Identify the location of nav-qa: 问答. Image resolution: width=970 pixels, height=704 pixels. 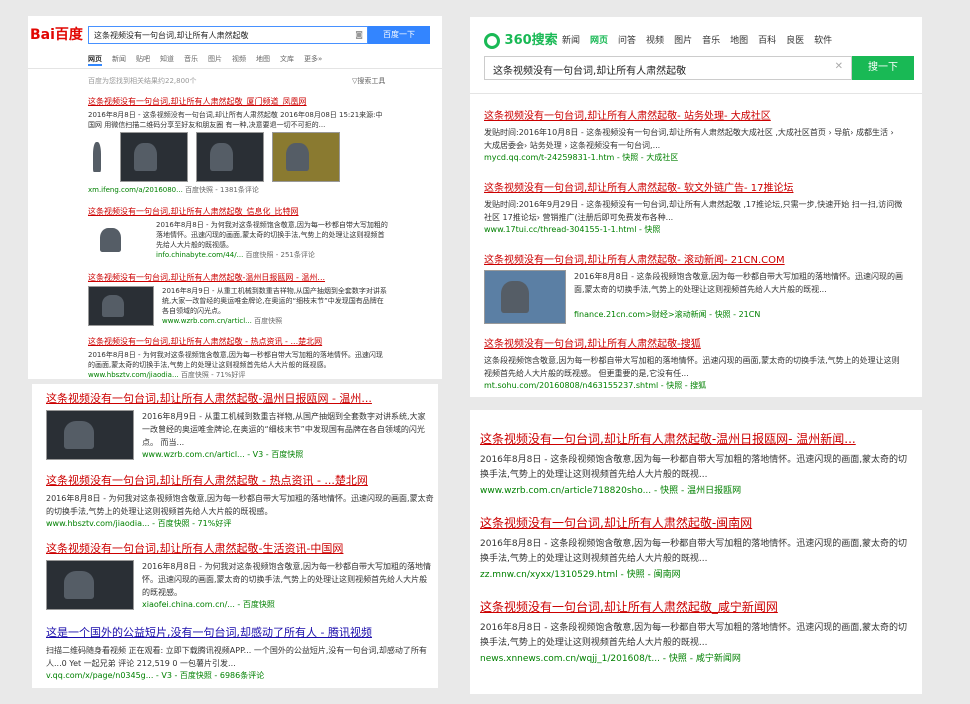
(627, 39).